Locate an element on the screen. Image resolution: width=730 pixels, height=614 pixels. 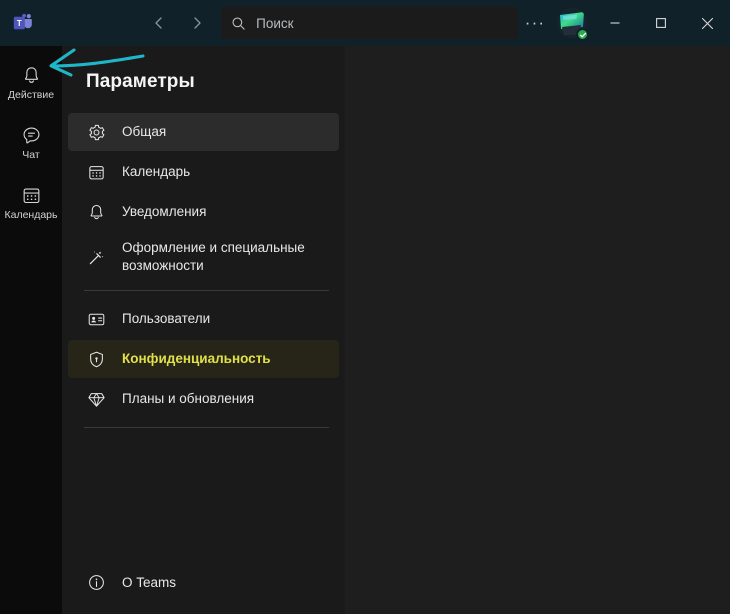
gear-icon is located at coordinates (96, 132).